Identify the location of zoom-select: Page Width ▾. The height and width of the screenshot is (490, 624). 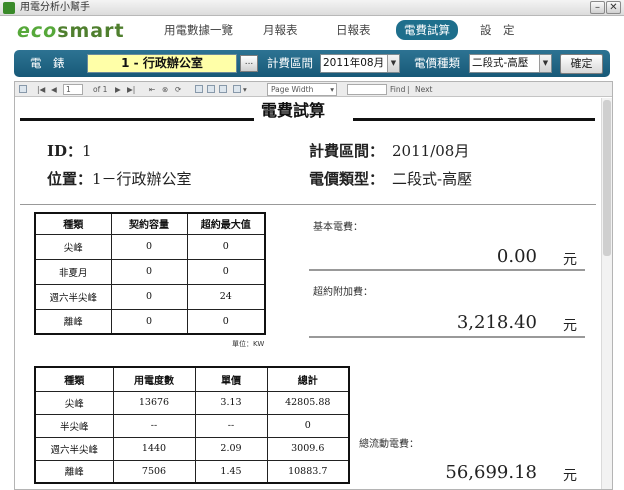
(302, 89).